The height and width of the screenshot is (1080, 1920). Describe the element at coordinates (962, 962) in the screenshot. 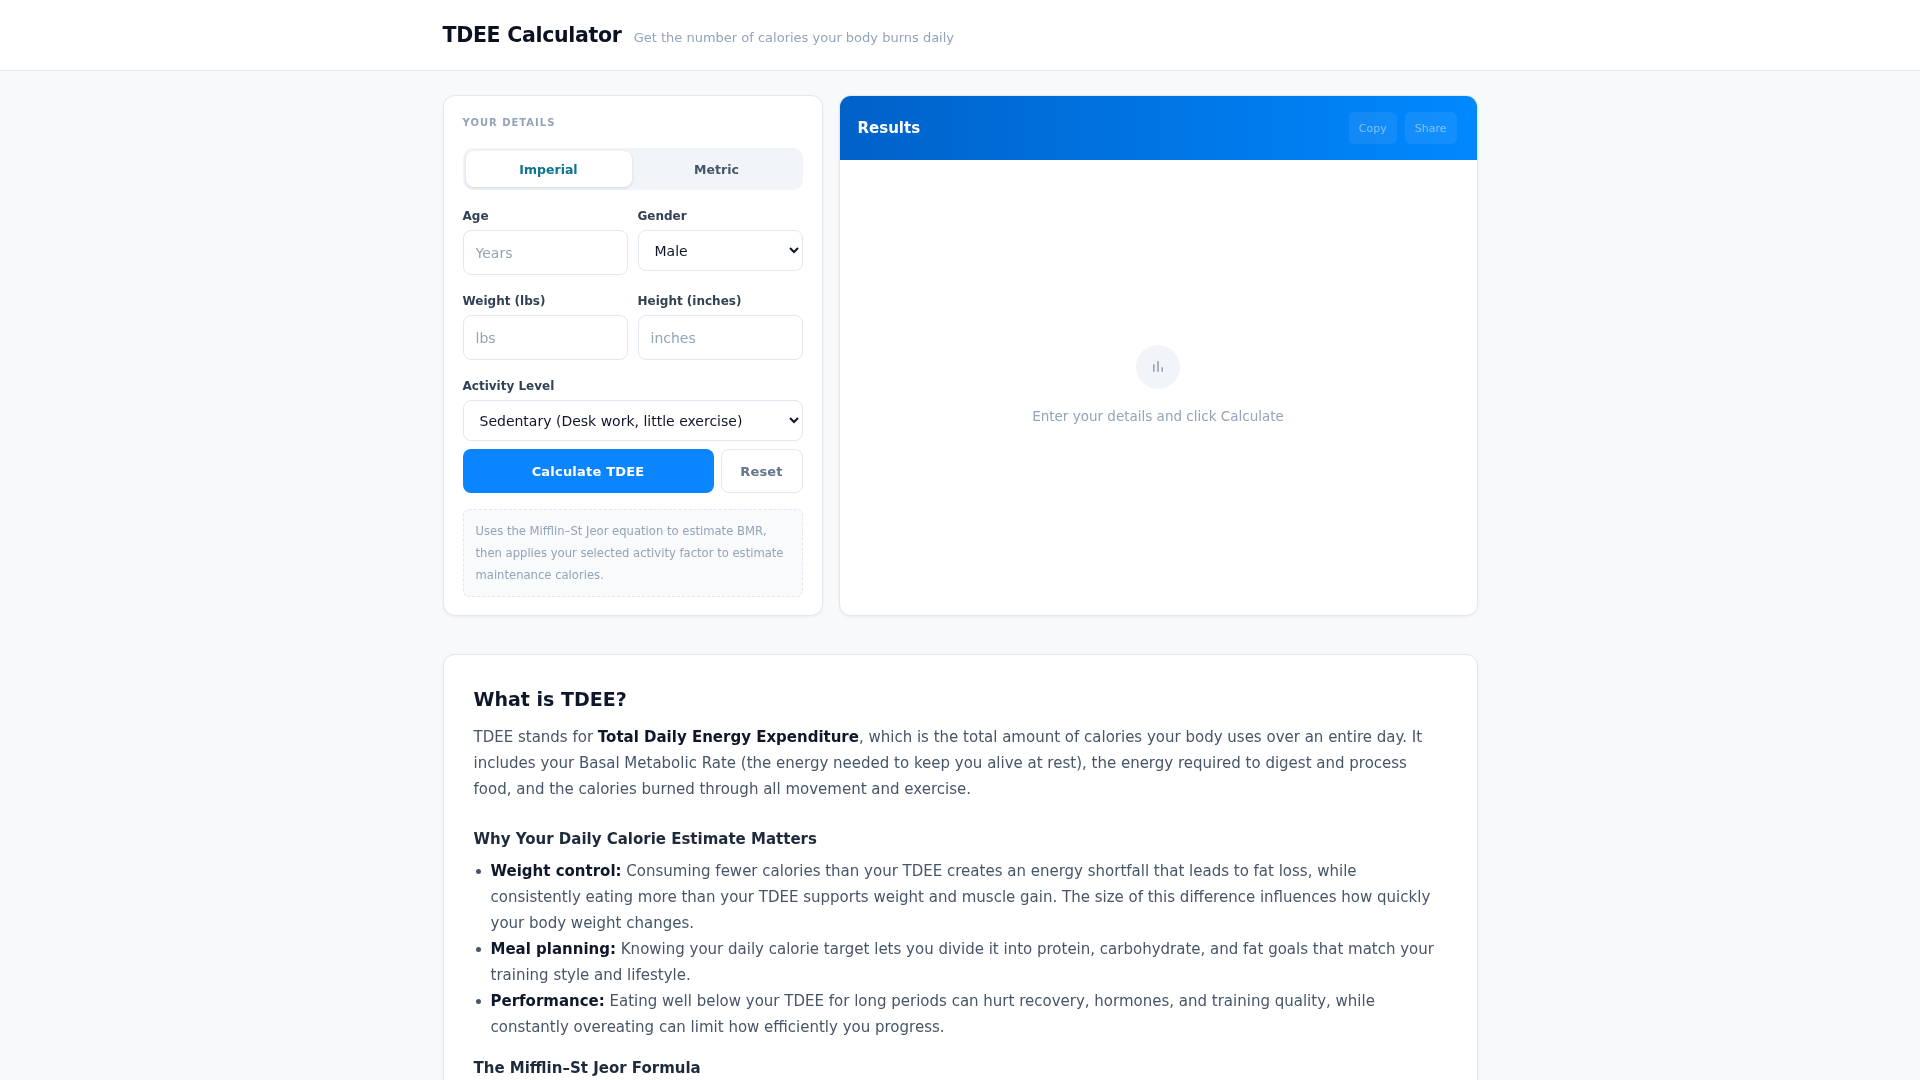

I see `list-item-text: Meal planning: Knowing your daily calorie target lets you divide it into protein, carbohydrate, and fat goals that match your training style and lifestyle.` at that location.